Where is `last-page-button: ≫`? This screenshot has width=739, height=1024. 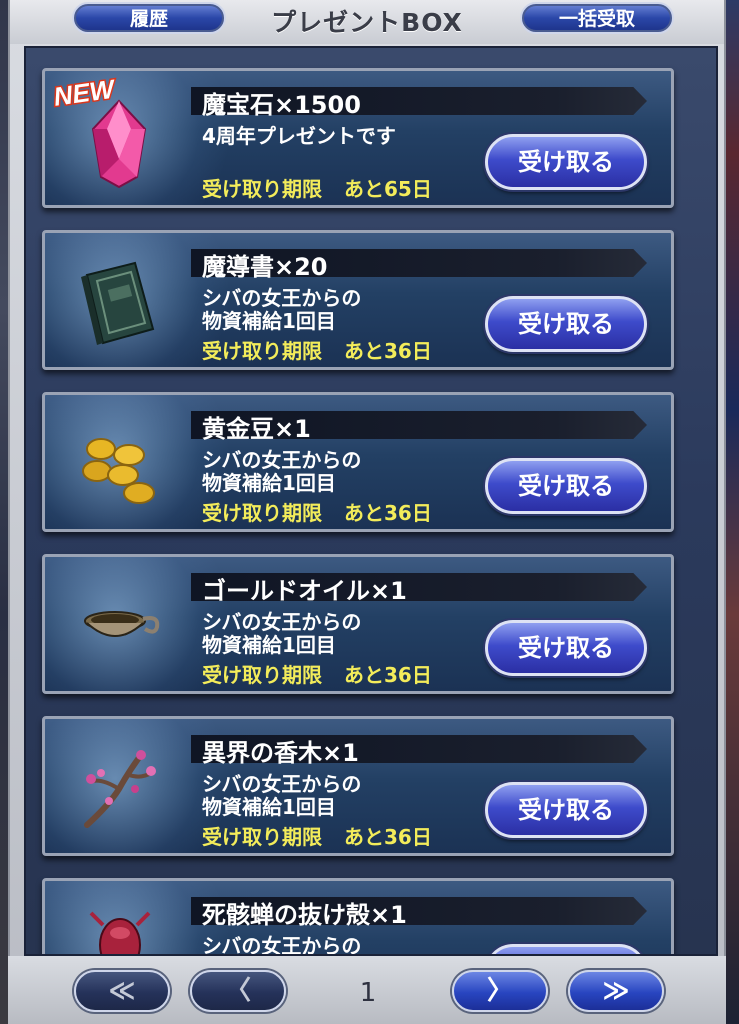 last-page-button: ≫ is located at coordinates (616, 991).